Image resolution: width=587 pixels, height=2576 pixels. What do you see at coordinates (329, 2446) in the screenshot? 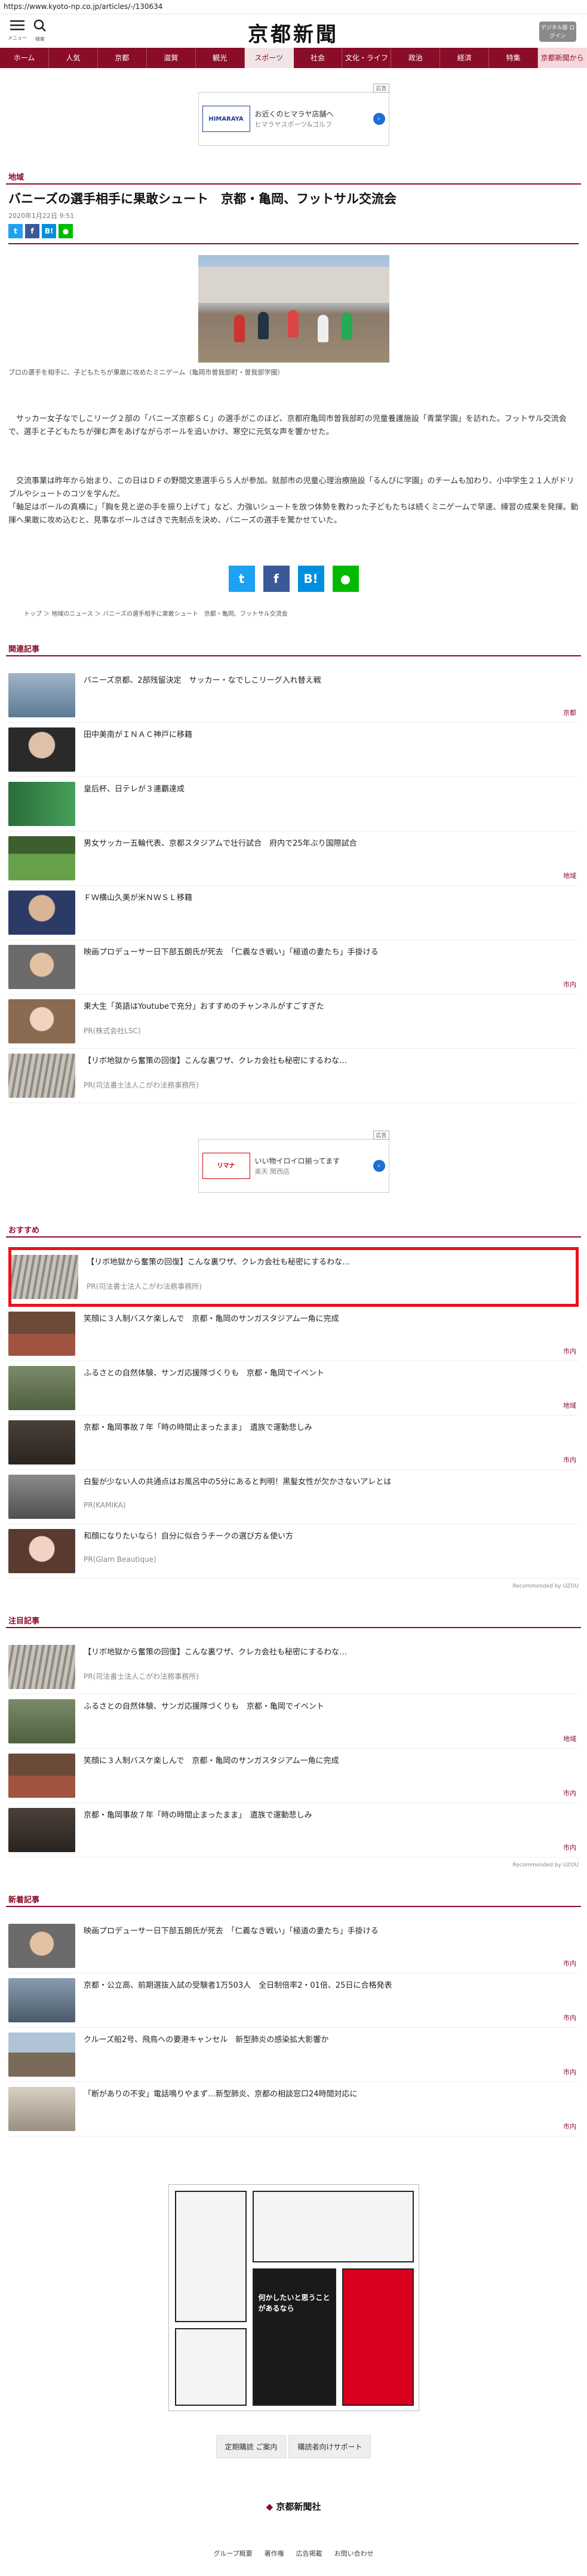
I see `subscriber-support-link: 購読者向けサポート` at bounding box center [329, 2446].